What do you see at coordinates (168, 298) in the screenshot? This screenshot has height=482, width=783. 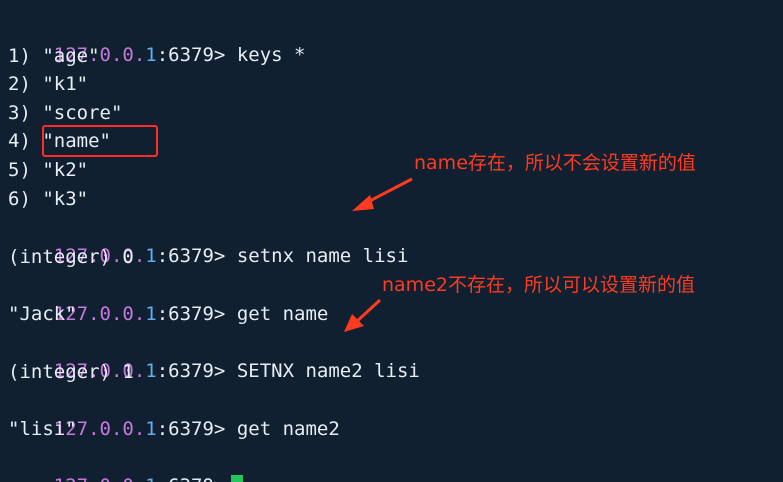 I see `terminal-line: 127.0.0.1:6379> get name` at bounding box center [168, 298].